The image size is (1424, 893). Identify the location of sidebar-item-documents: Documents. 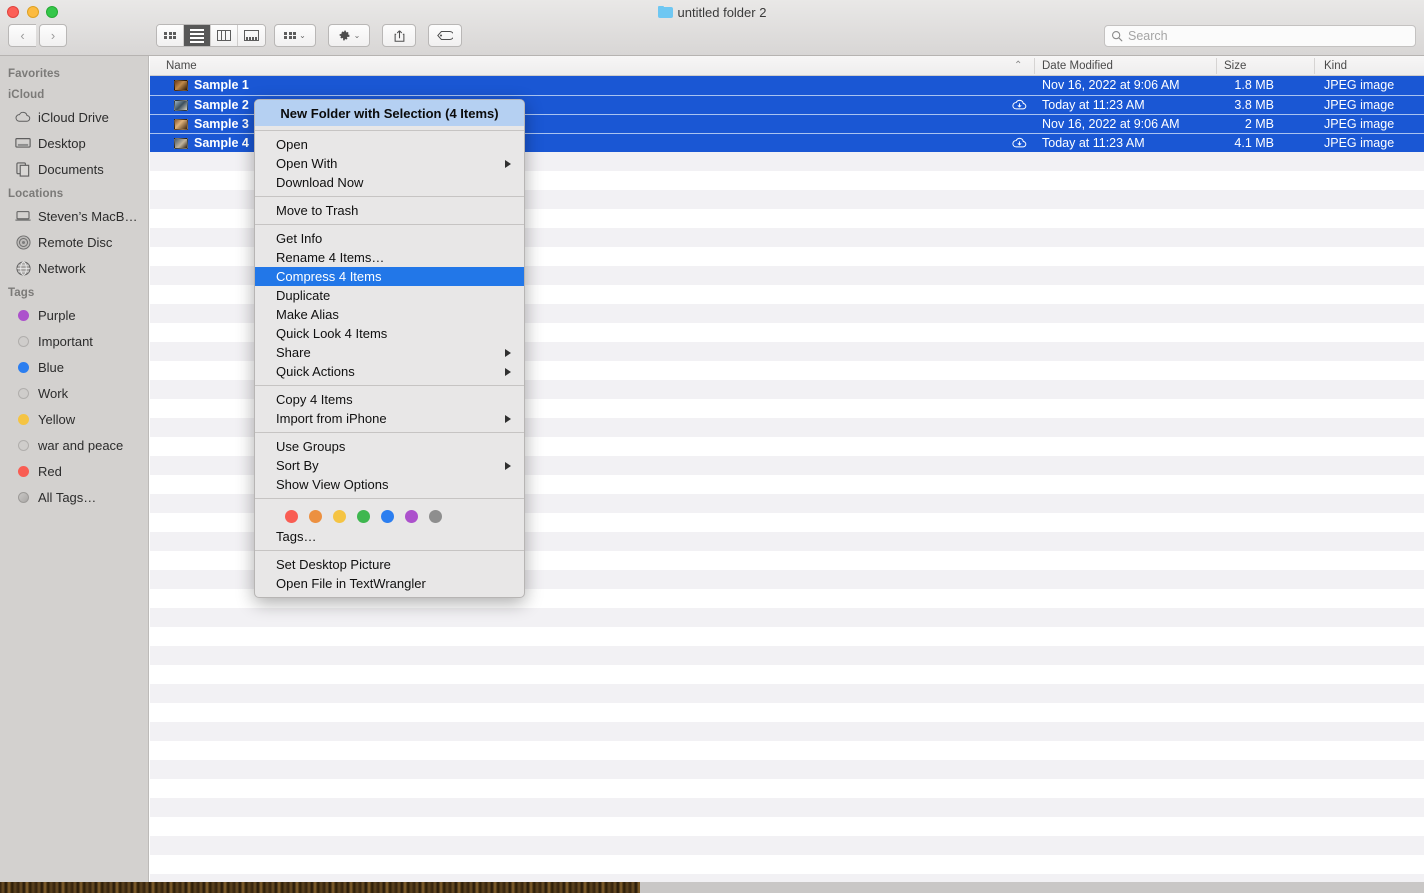
(74, 169).